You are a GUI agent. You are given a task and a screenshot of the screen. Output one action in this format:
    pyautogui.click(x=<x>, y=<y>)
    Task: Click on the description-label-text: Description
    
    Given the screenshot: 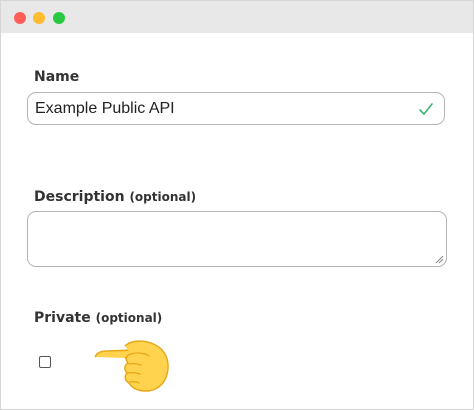 What is the action you would take?
    pyautogui.click(x=79, y=197)
    